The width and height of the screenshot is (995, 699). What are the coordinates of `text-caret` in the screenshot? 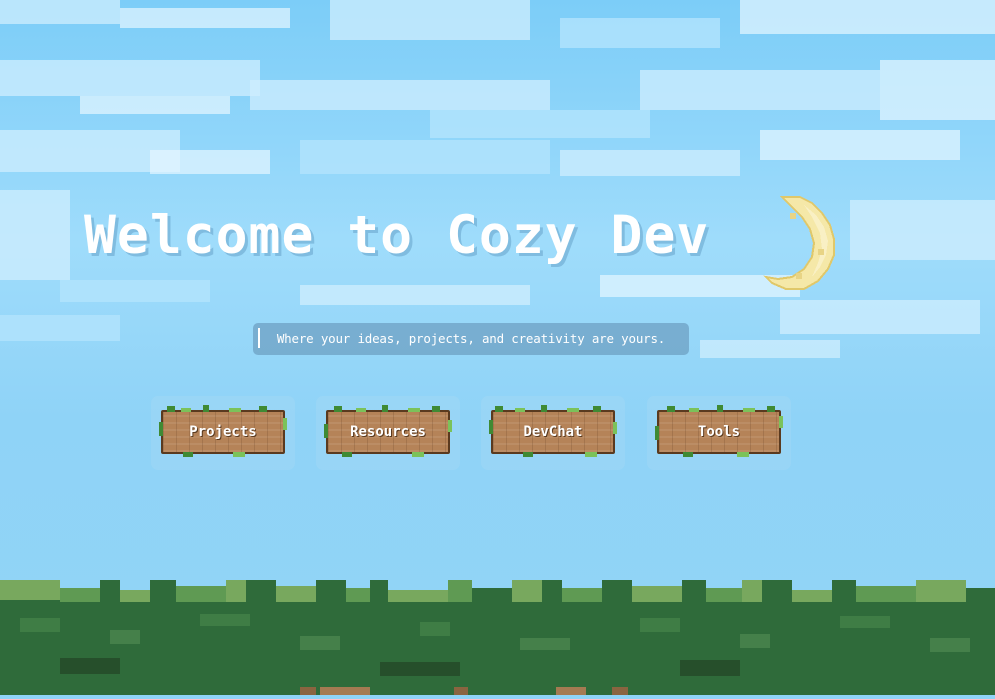 It's located at (259, 338).